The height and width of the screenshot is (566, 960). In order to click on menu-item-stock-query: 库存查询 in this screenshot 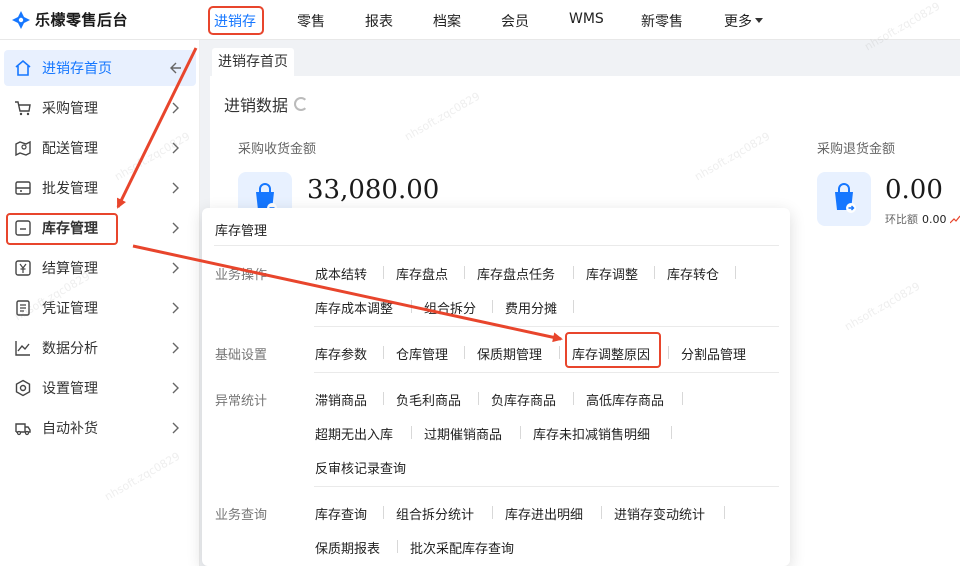, I will do `click(341, 513)`.